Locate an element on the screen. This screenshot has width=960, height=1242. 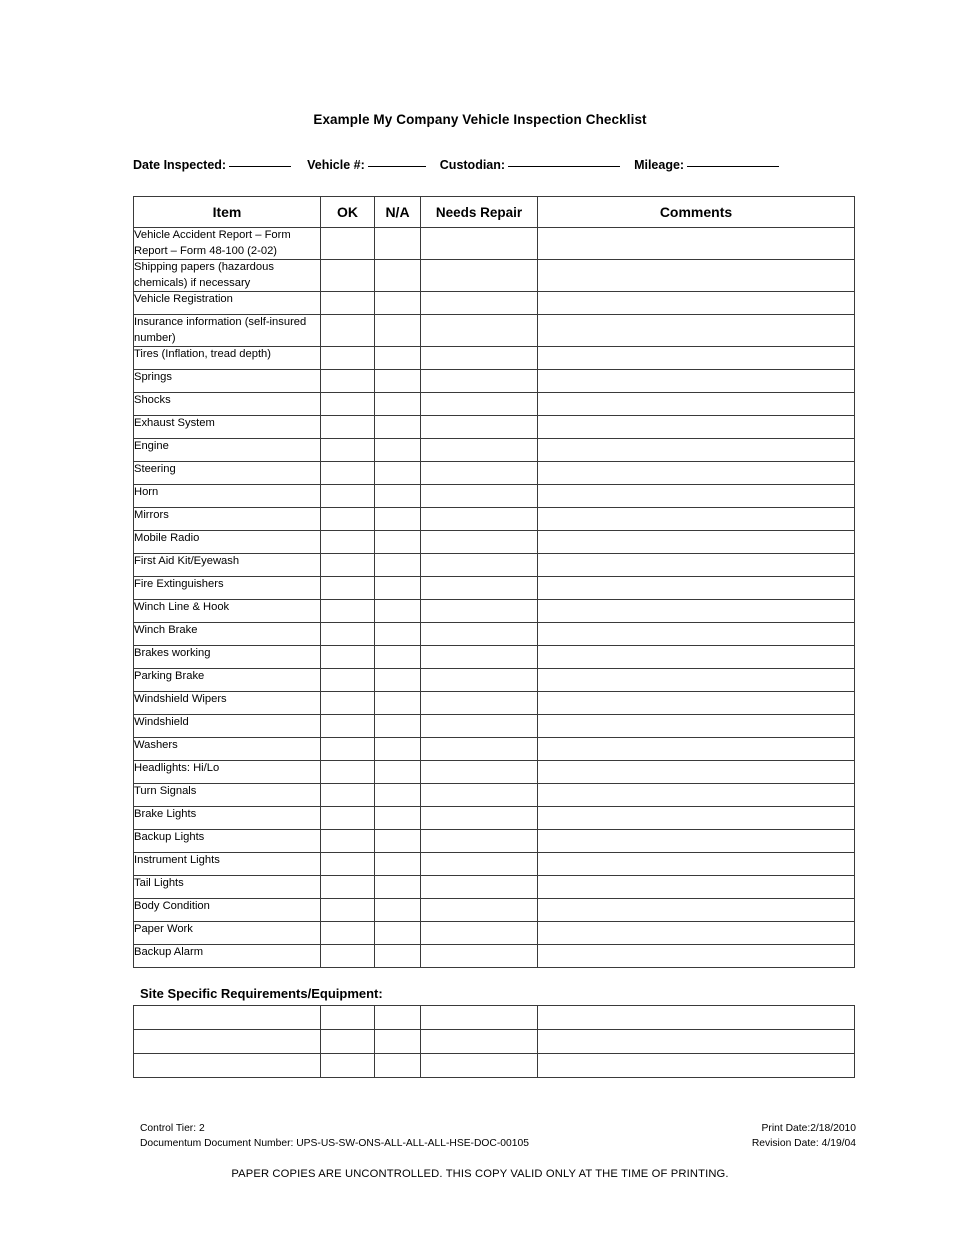
site-cell-item-input is located at coordinates (227, 1065).